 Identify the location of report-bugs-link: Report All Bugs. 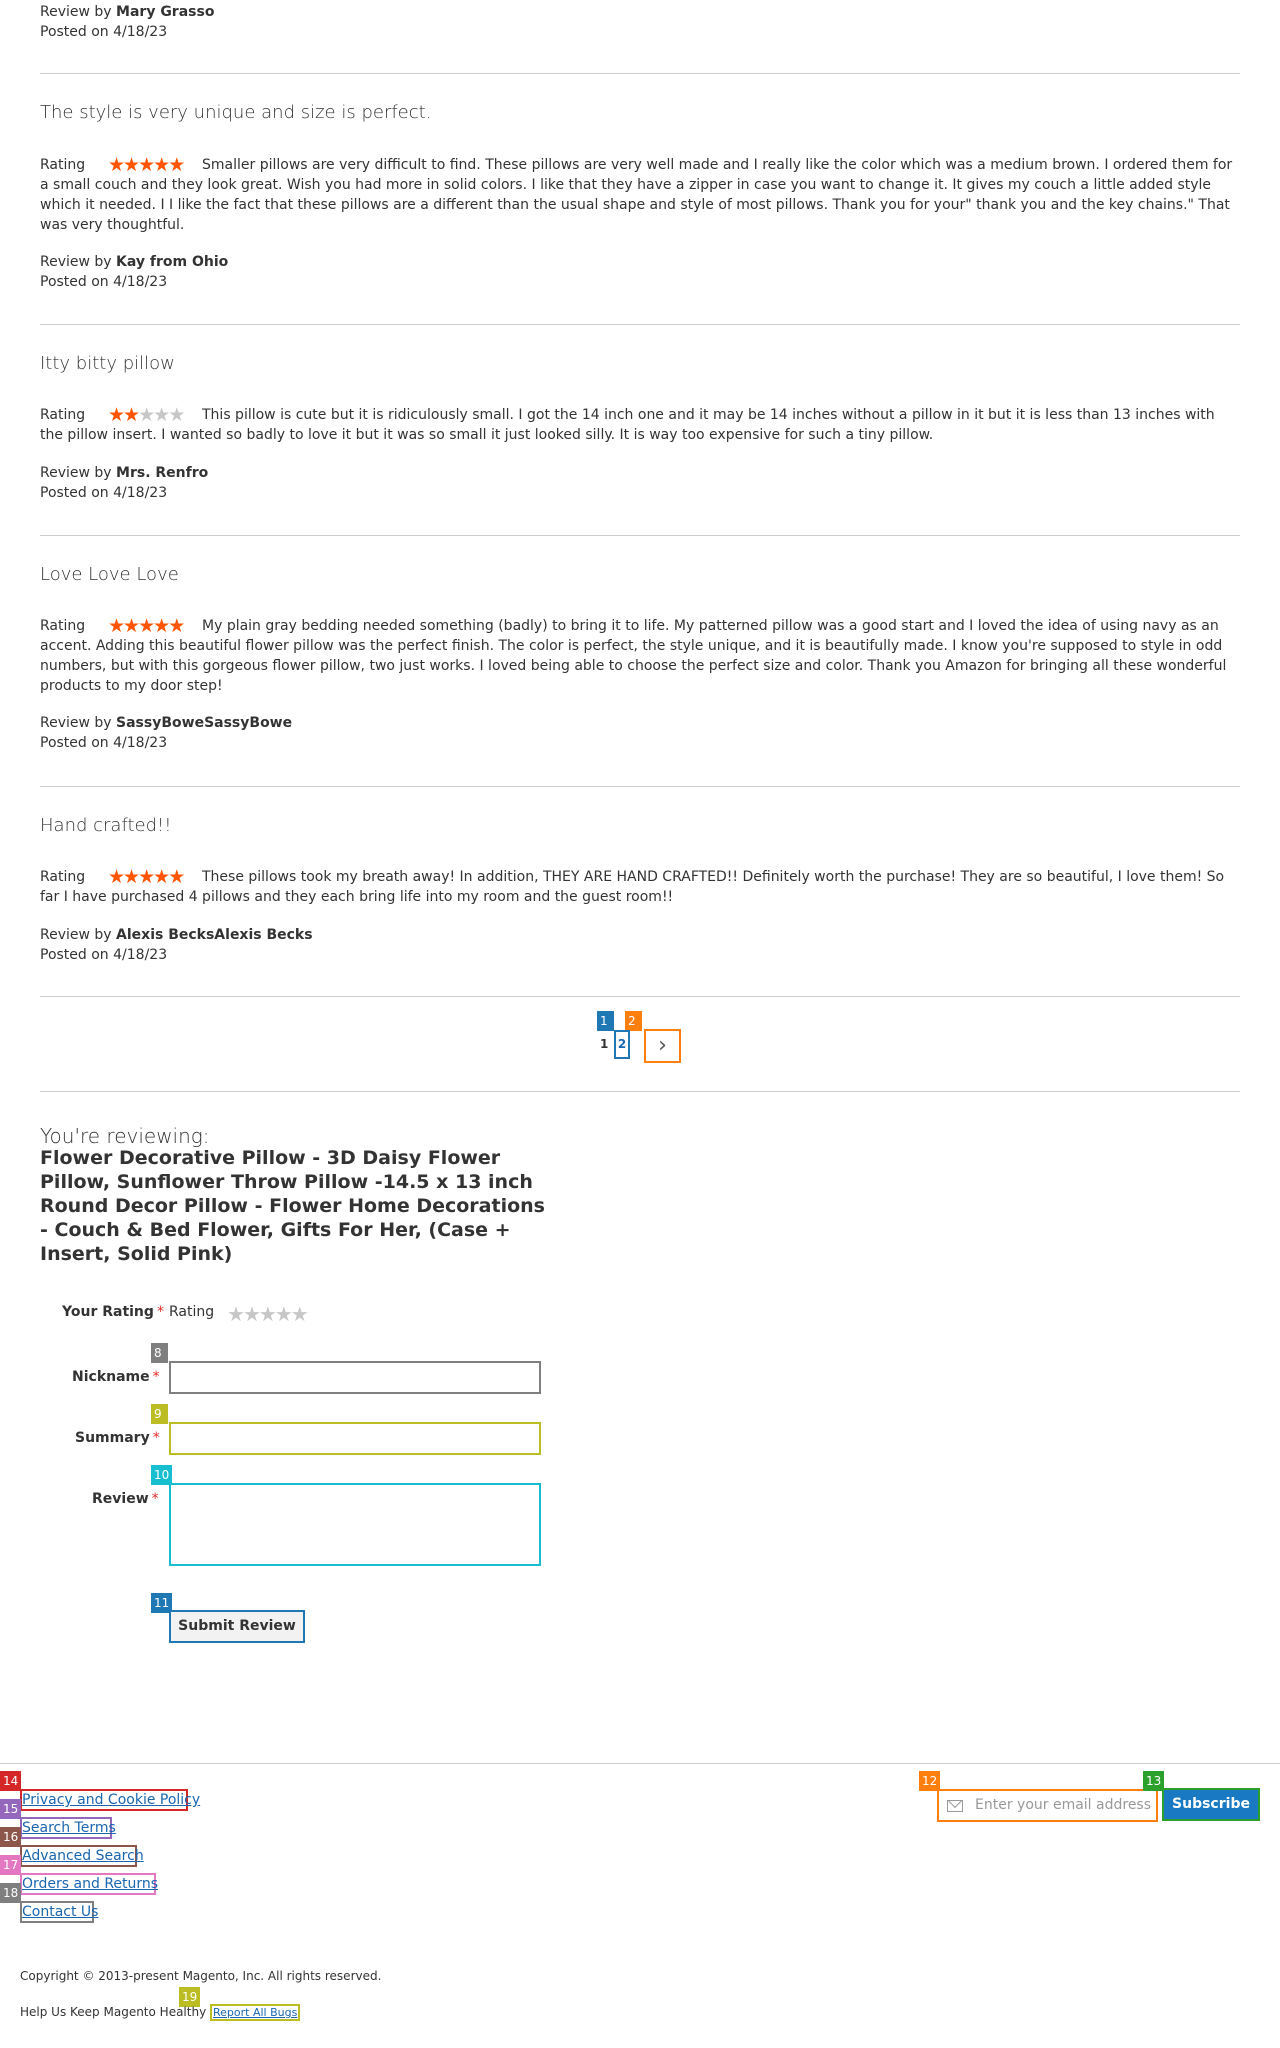
(255, 2012).